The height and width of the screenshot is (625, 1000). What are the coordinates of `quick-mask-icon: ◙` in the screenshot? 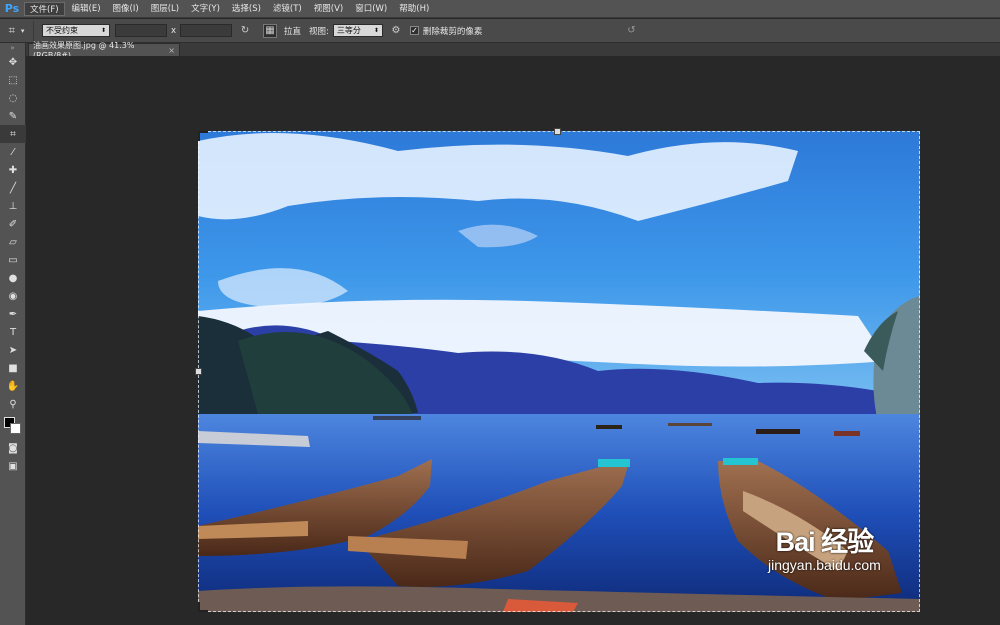 It's located at (13, 448).